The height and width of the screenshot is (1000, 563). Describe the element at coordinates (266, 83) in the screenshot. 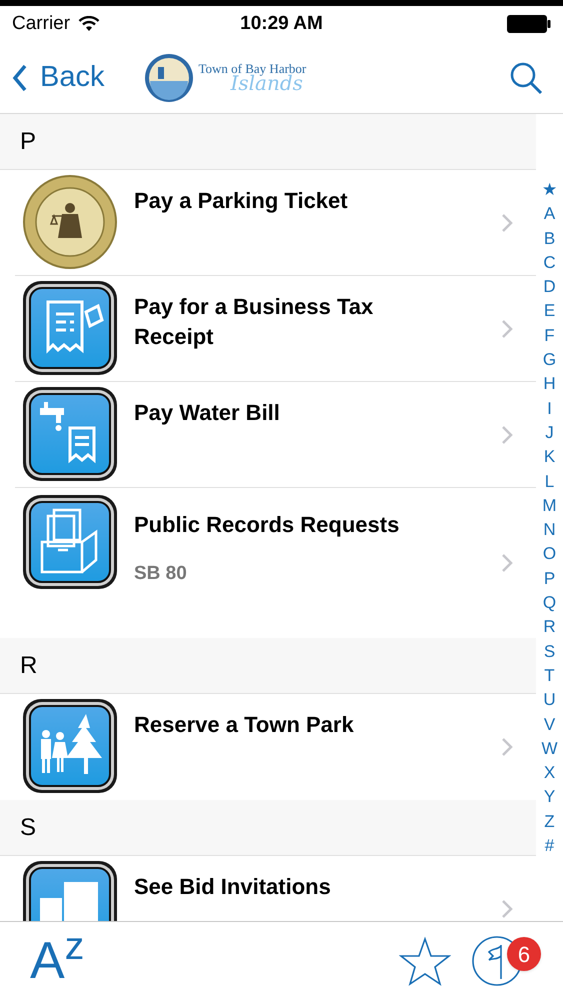

I see `logo-script: Islands` at that location.